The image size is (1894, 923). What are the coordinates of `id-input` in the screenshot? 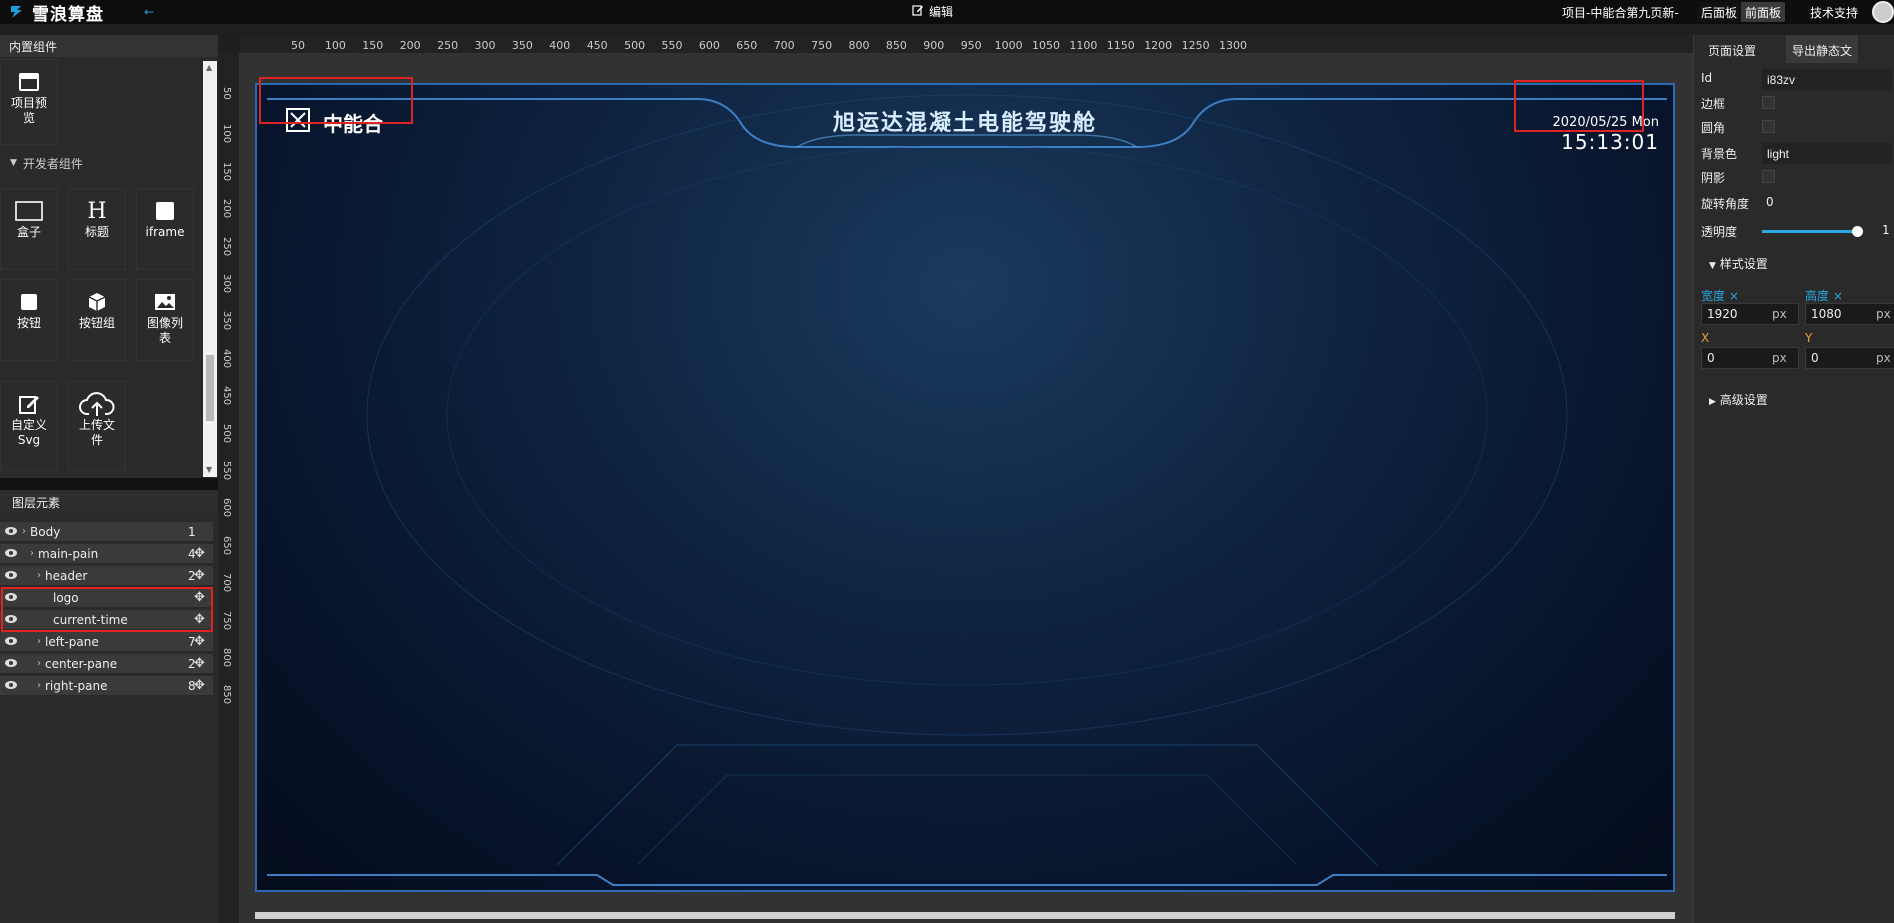 It's located at (1827, 79).